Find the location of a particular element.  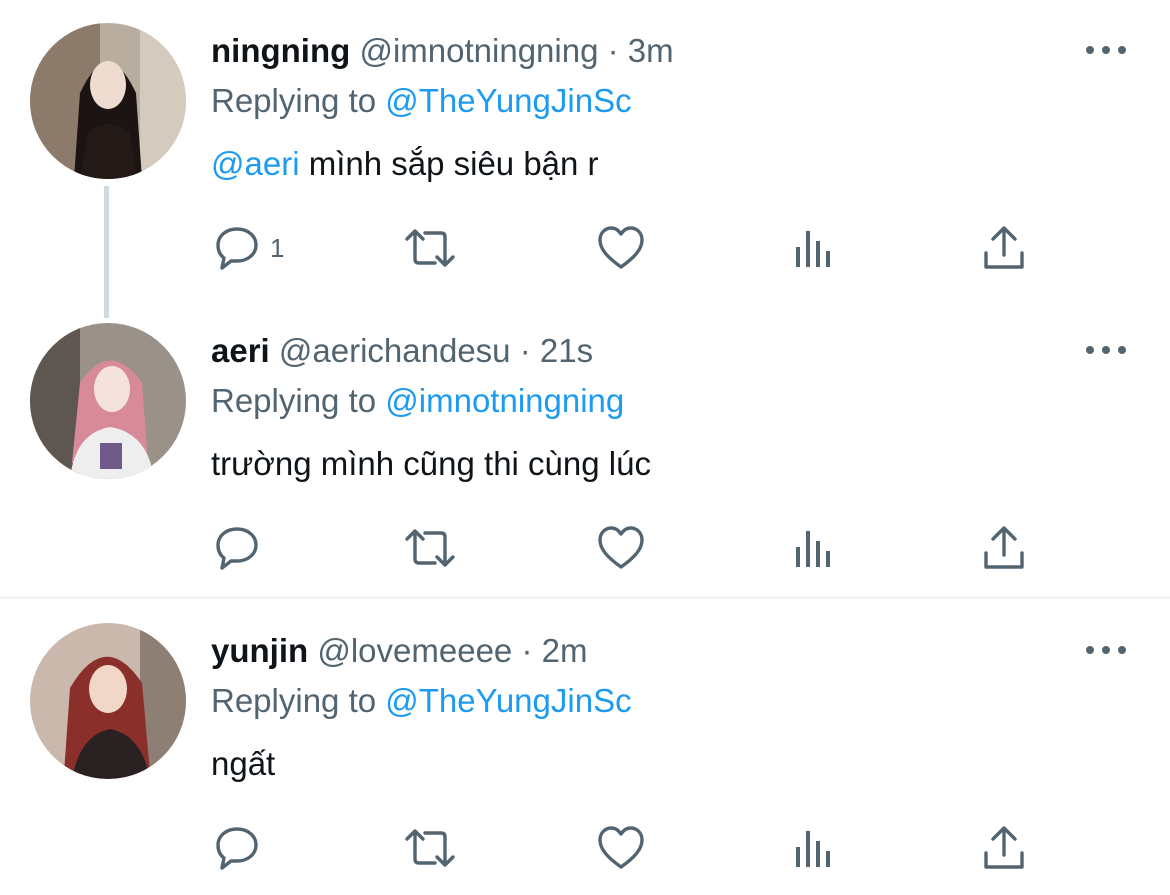

user-handle: @aerichandesu is located at coordinates (395, 350).